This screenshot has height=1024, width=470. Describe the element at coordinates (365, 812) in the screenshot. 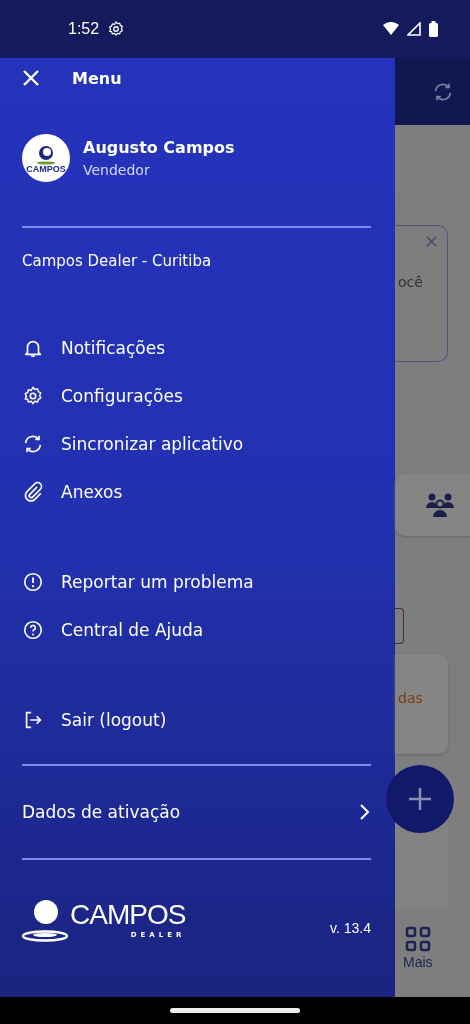

I see `chevron-right-icon` at that location.